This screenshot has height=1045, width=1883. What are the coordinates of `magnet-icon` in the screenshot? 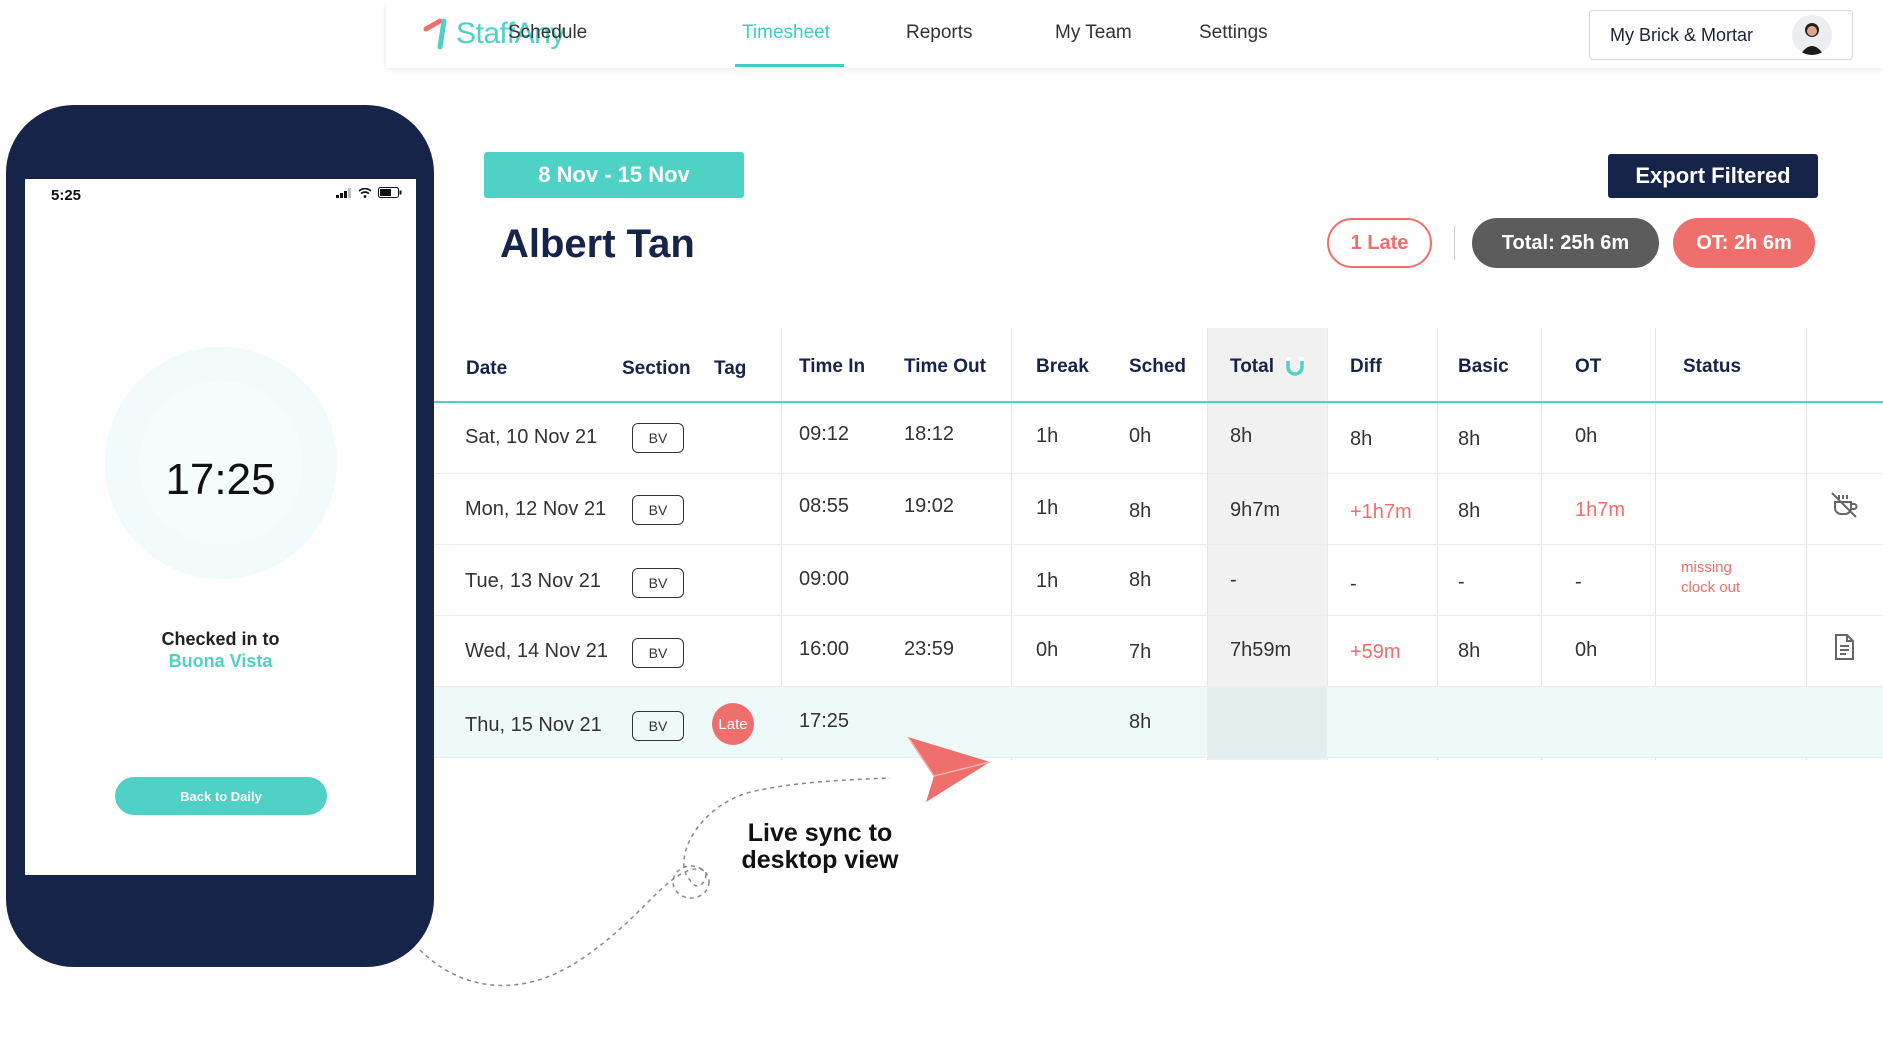 It's located at (1295, 367).